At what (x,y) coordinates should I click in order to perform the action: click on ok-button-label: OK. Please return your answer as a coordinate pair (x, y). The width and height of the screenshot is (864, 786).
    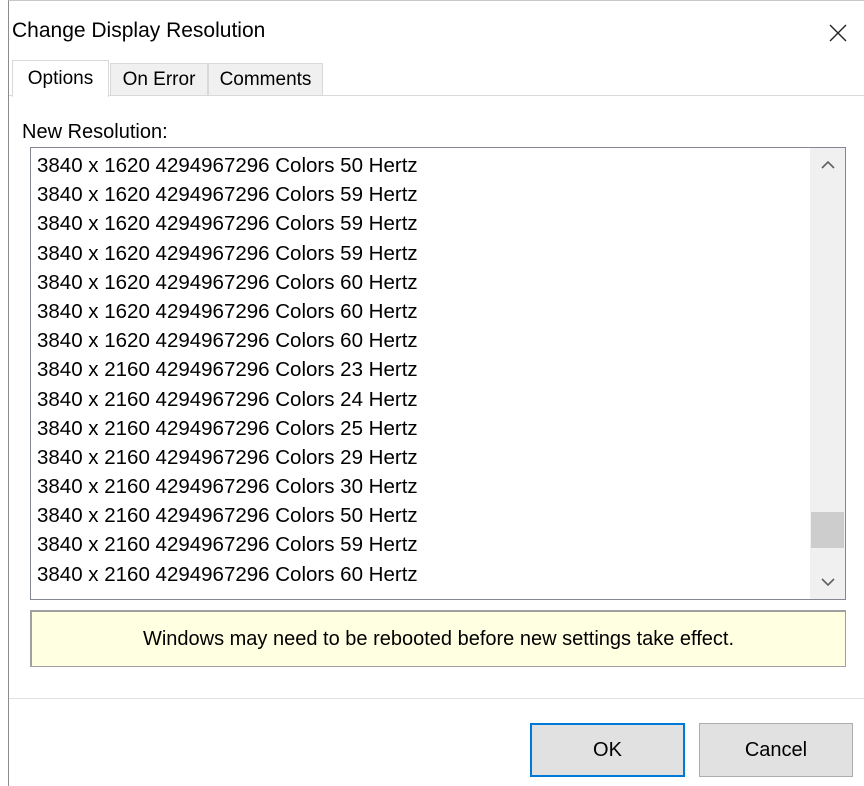
    Looking at the image, I should click on (607, 749).